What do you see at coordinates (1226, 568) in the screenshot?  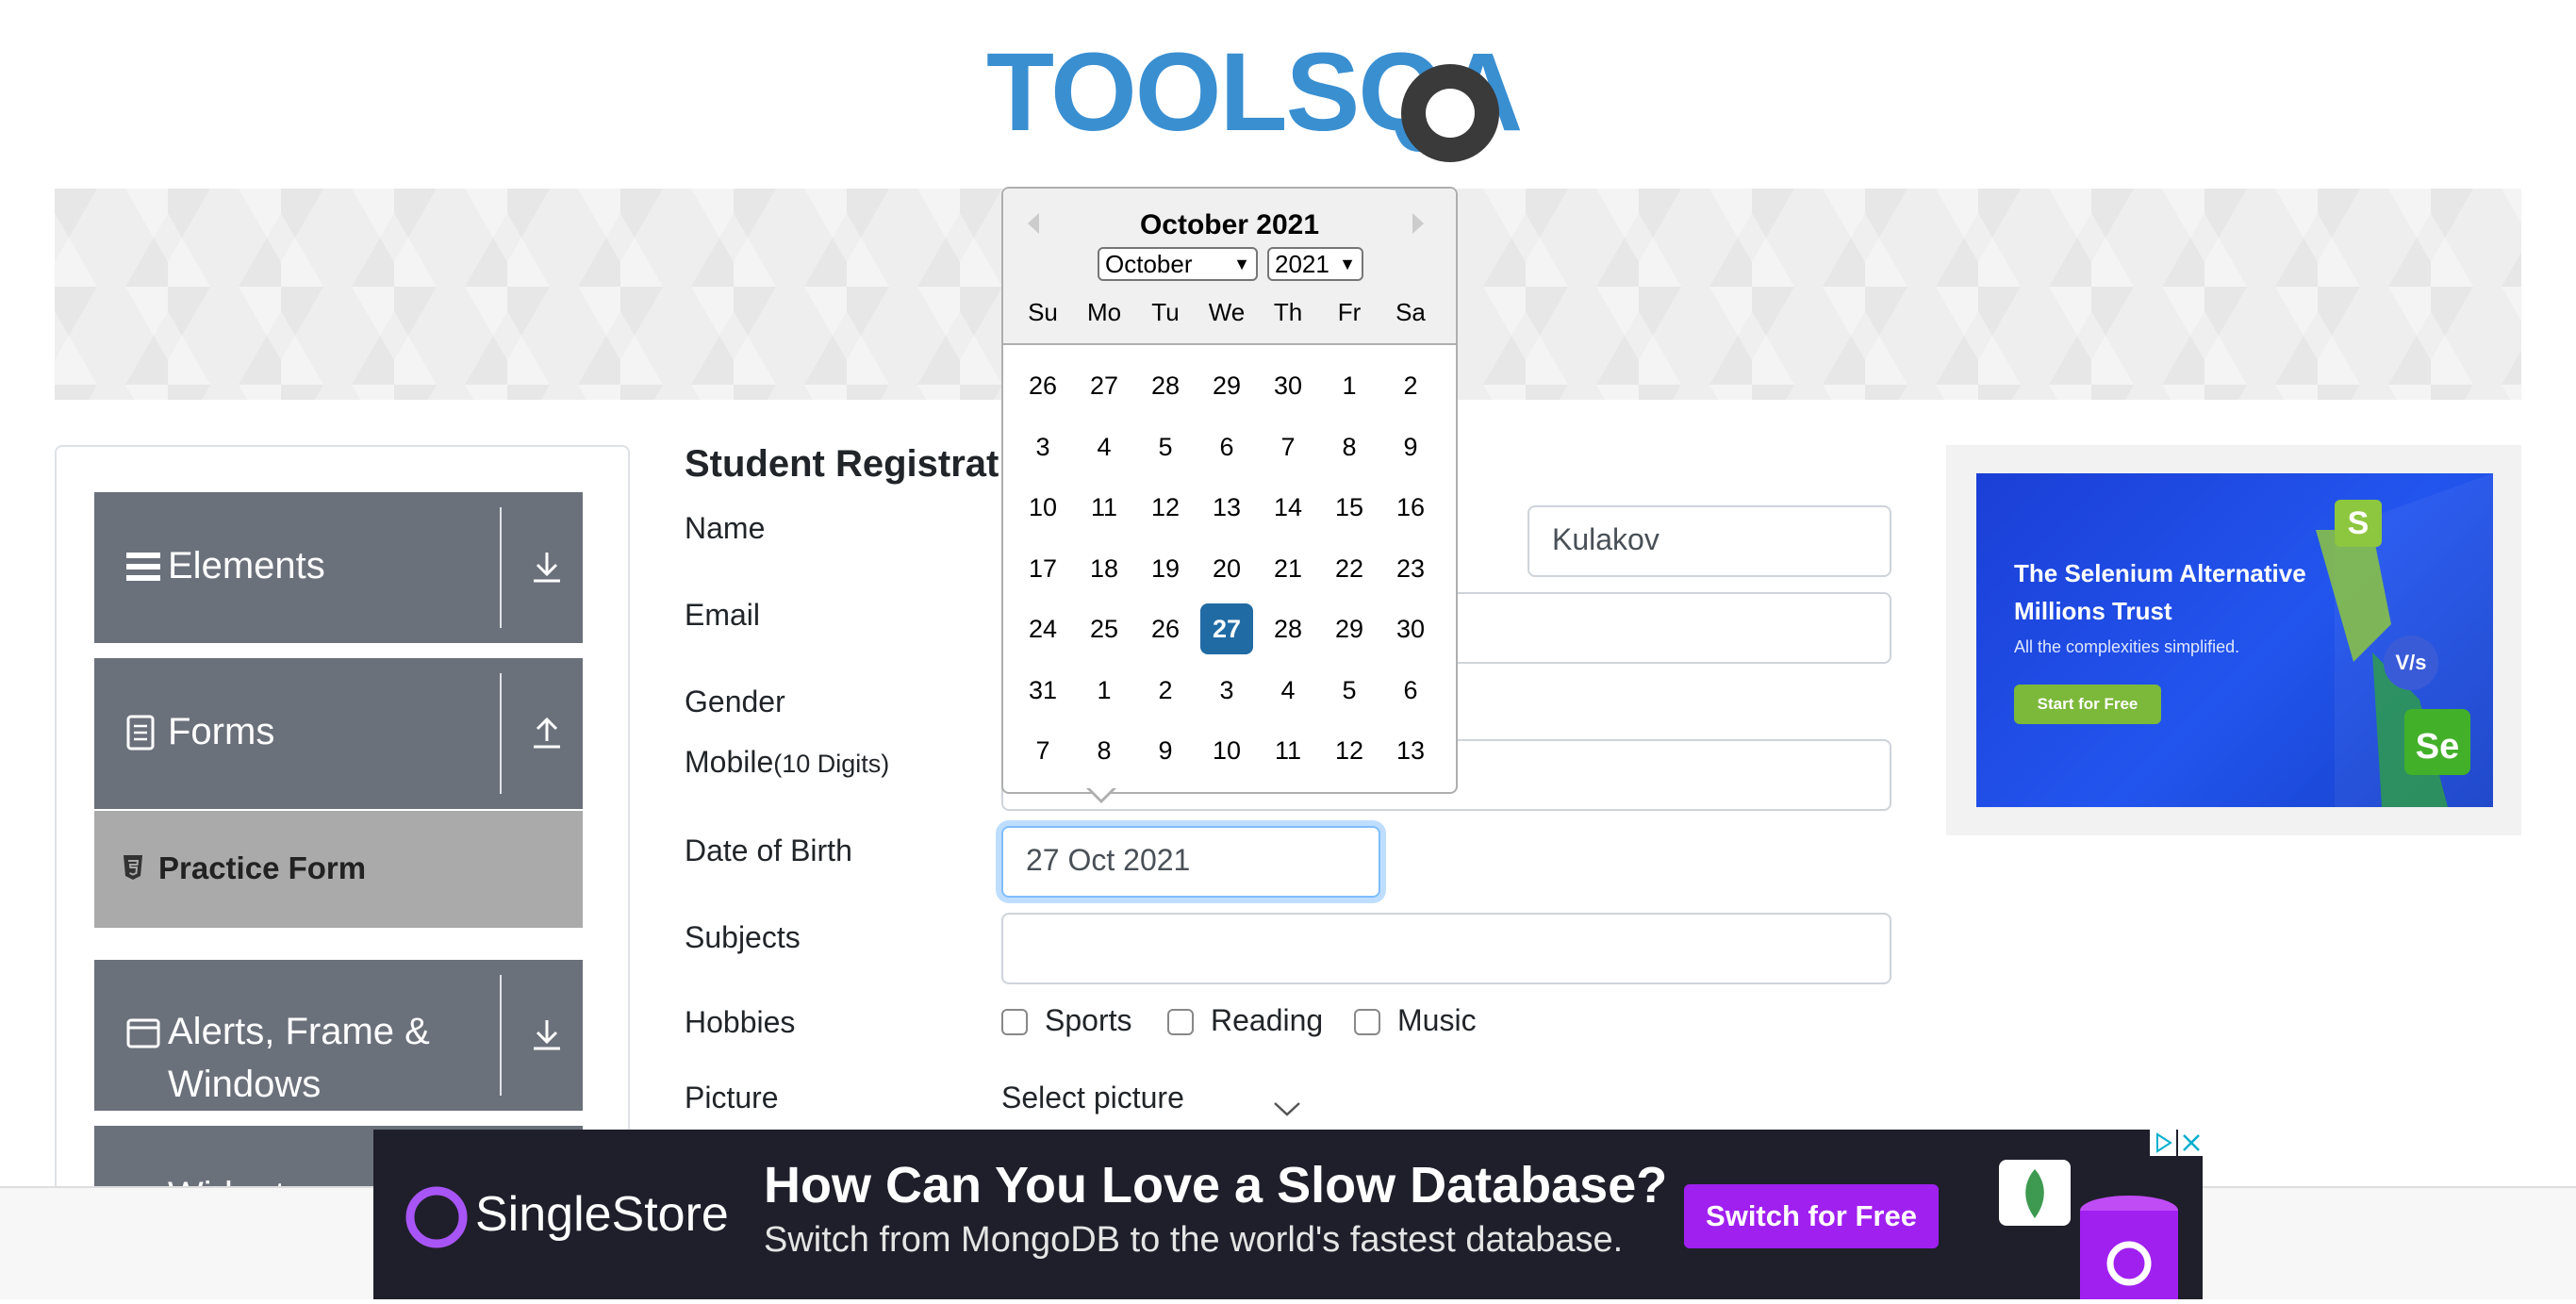 I see `calendar-day: 20` at bounding box center [1226, 568].